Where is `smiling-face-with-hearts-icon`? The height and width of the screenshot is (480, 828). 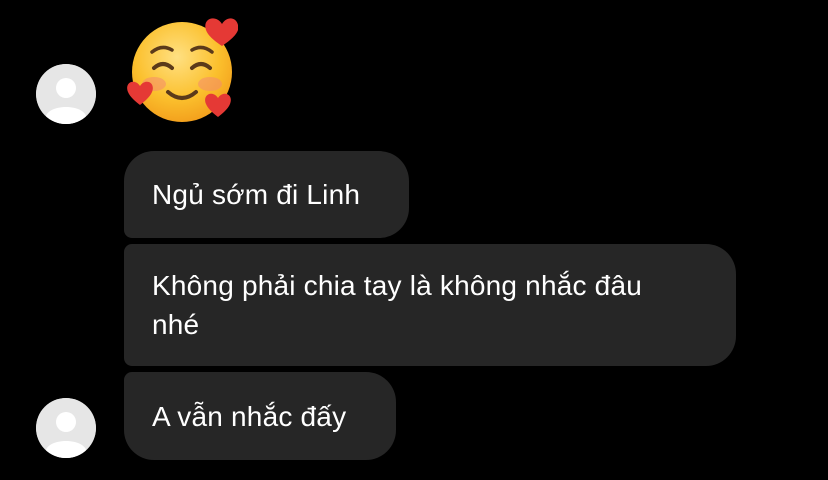
smiling-face-with-hearts-icon is located at coordinates (183, 70).